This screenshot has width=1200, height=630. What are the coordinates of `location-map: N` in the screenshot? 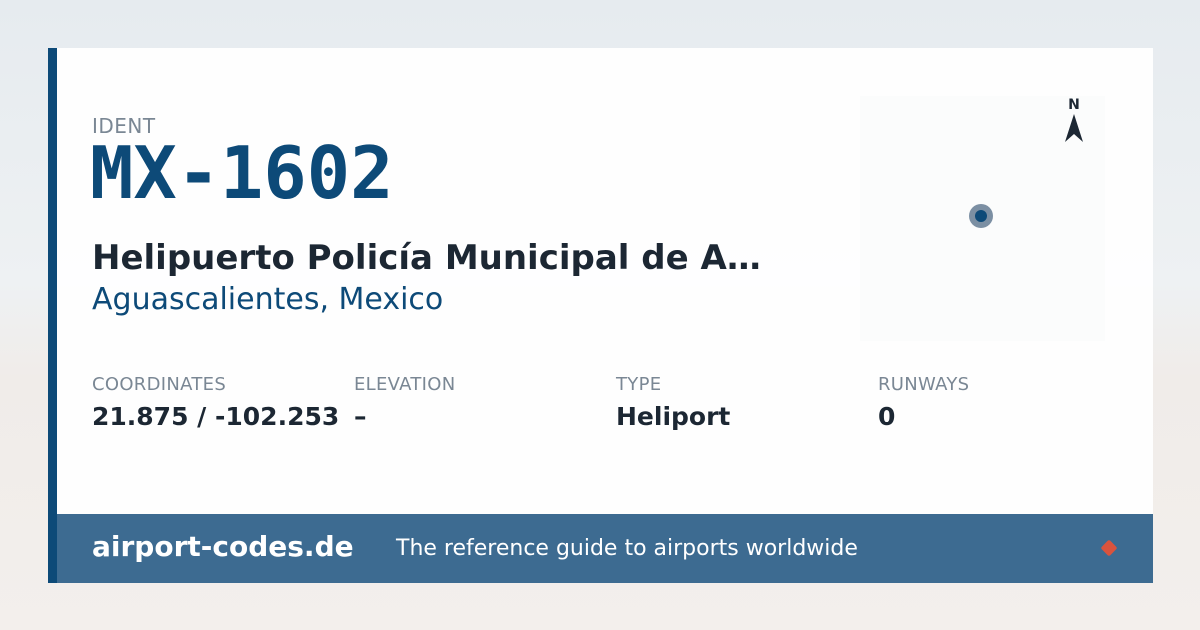 It's located at (982, 218).